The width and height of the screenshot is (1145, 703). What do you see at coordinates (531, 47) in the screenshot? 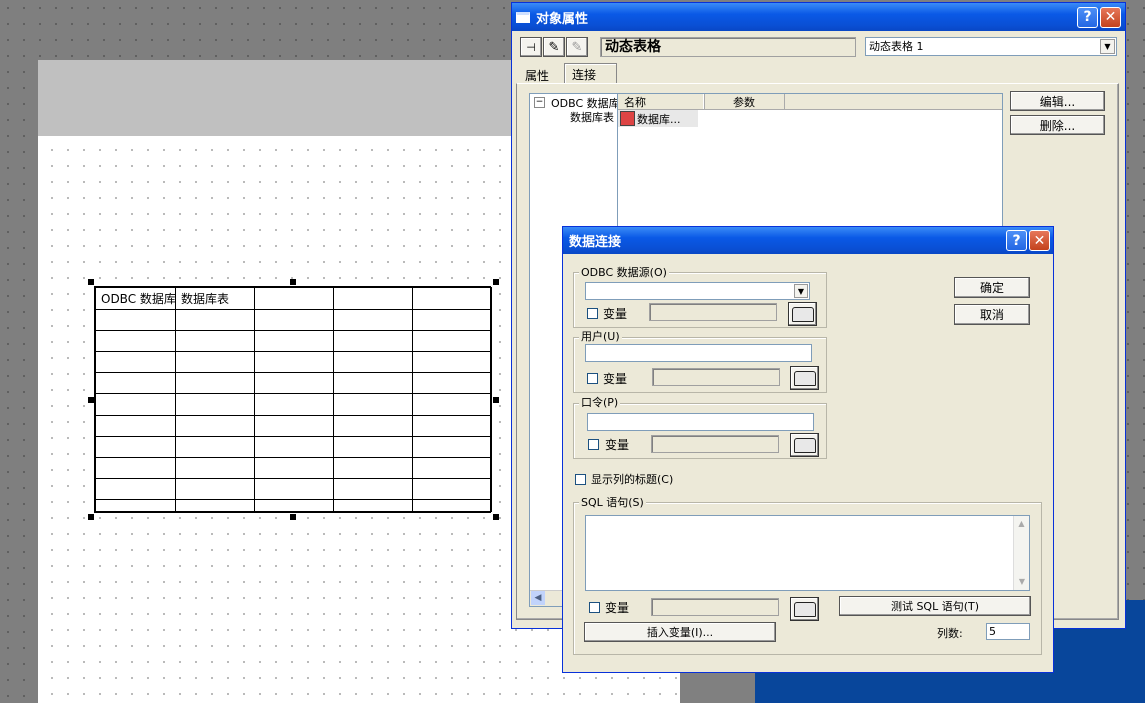
I see `pin-icon: ⊣` at bounding box center [531, 47].